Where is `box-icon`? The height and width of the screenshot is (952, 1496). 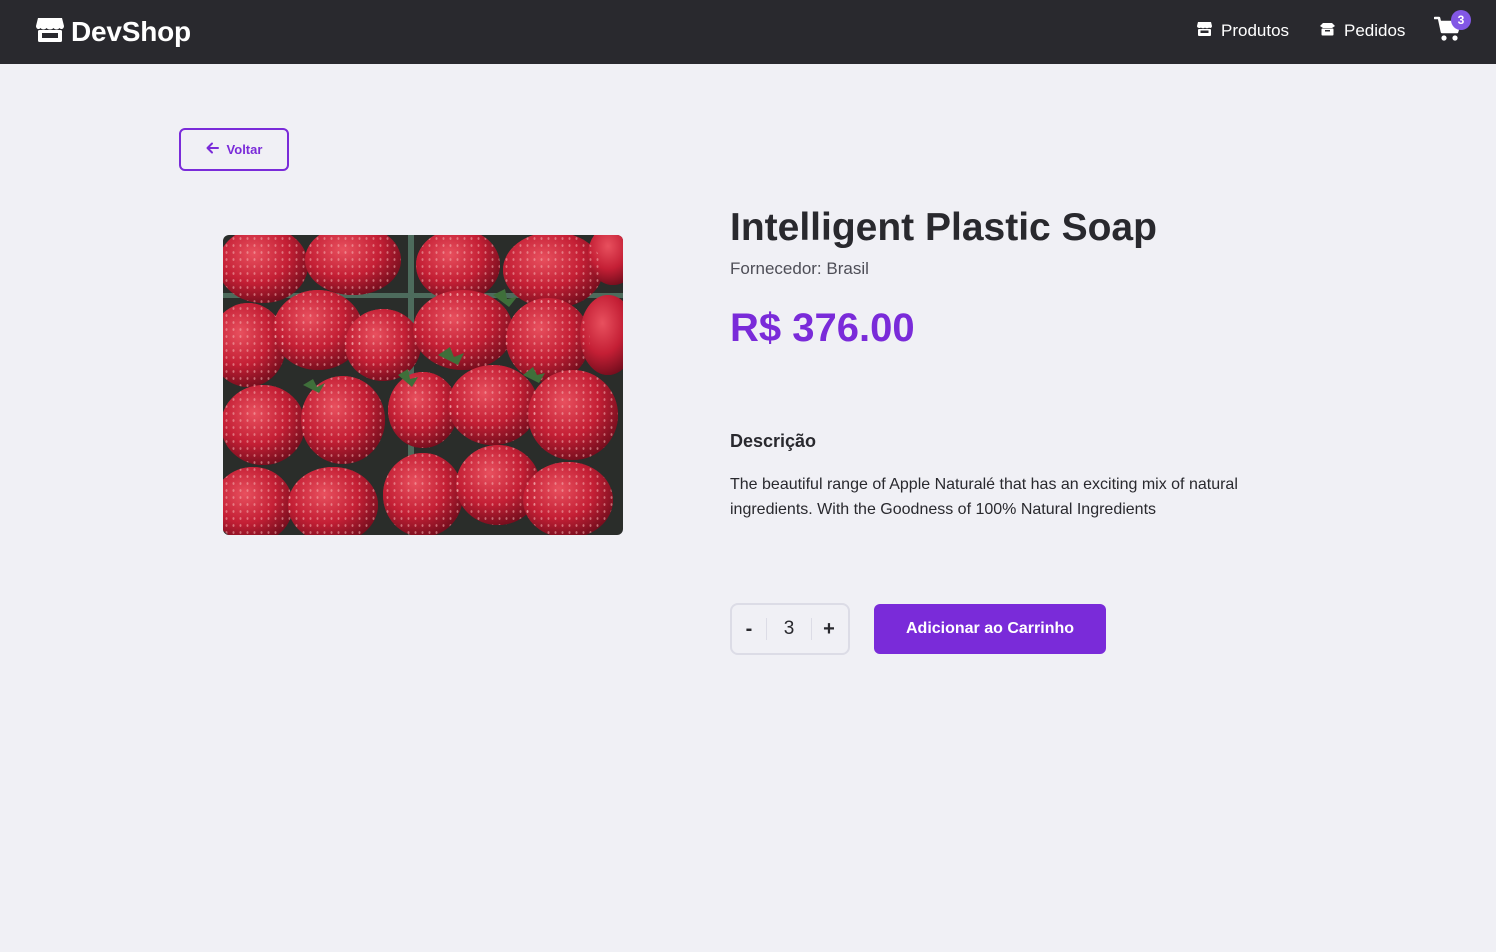
box-icon is located at coordinates (1327, 31).